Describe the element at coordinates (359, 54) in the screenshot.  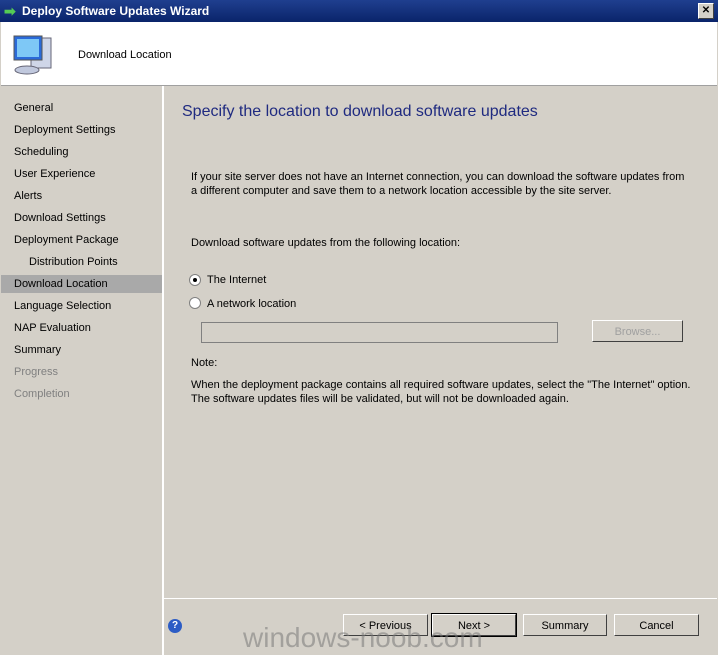
I see `wizard-header: Download Location` at that location.